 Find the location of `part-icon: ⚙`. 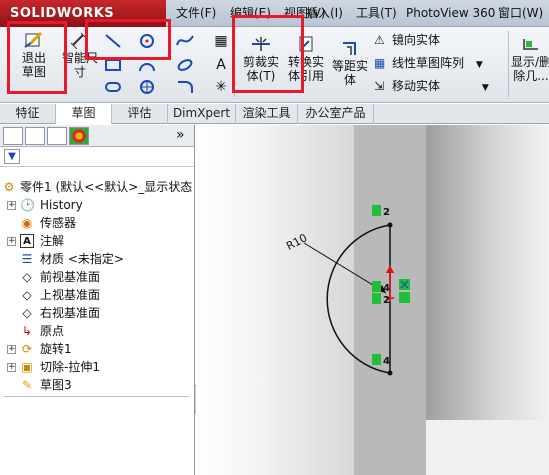

part-icon: ⚙ is located at coordinates (9, 187).